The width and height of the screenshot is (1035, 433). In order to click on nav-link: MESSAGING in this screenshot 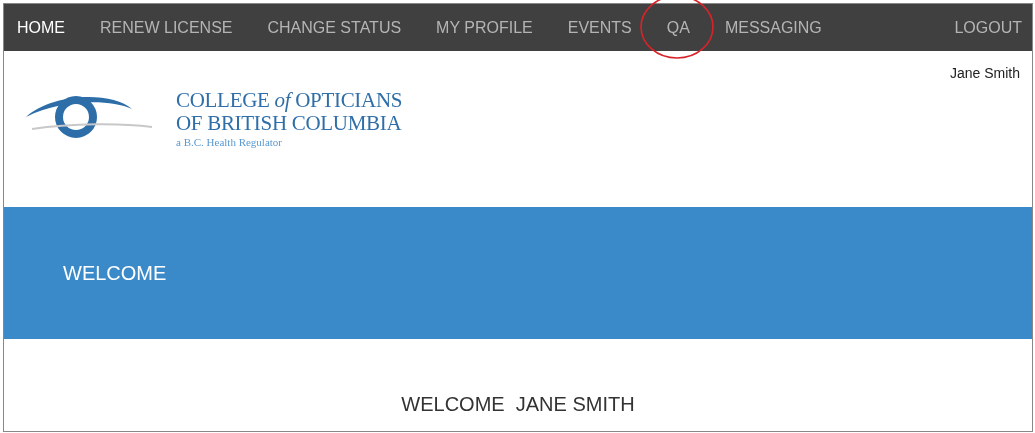, I will do `click(773, 27)`.